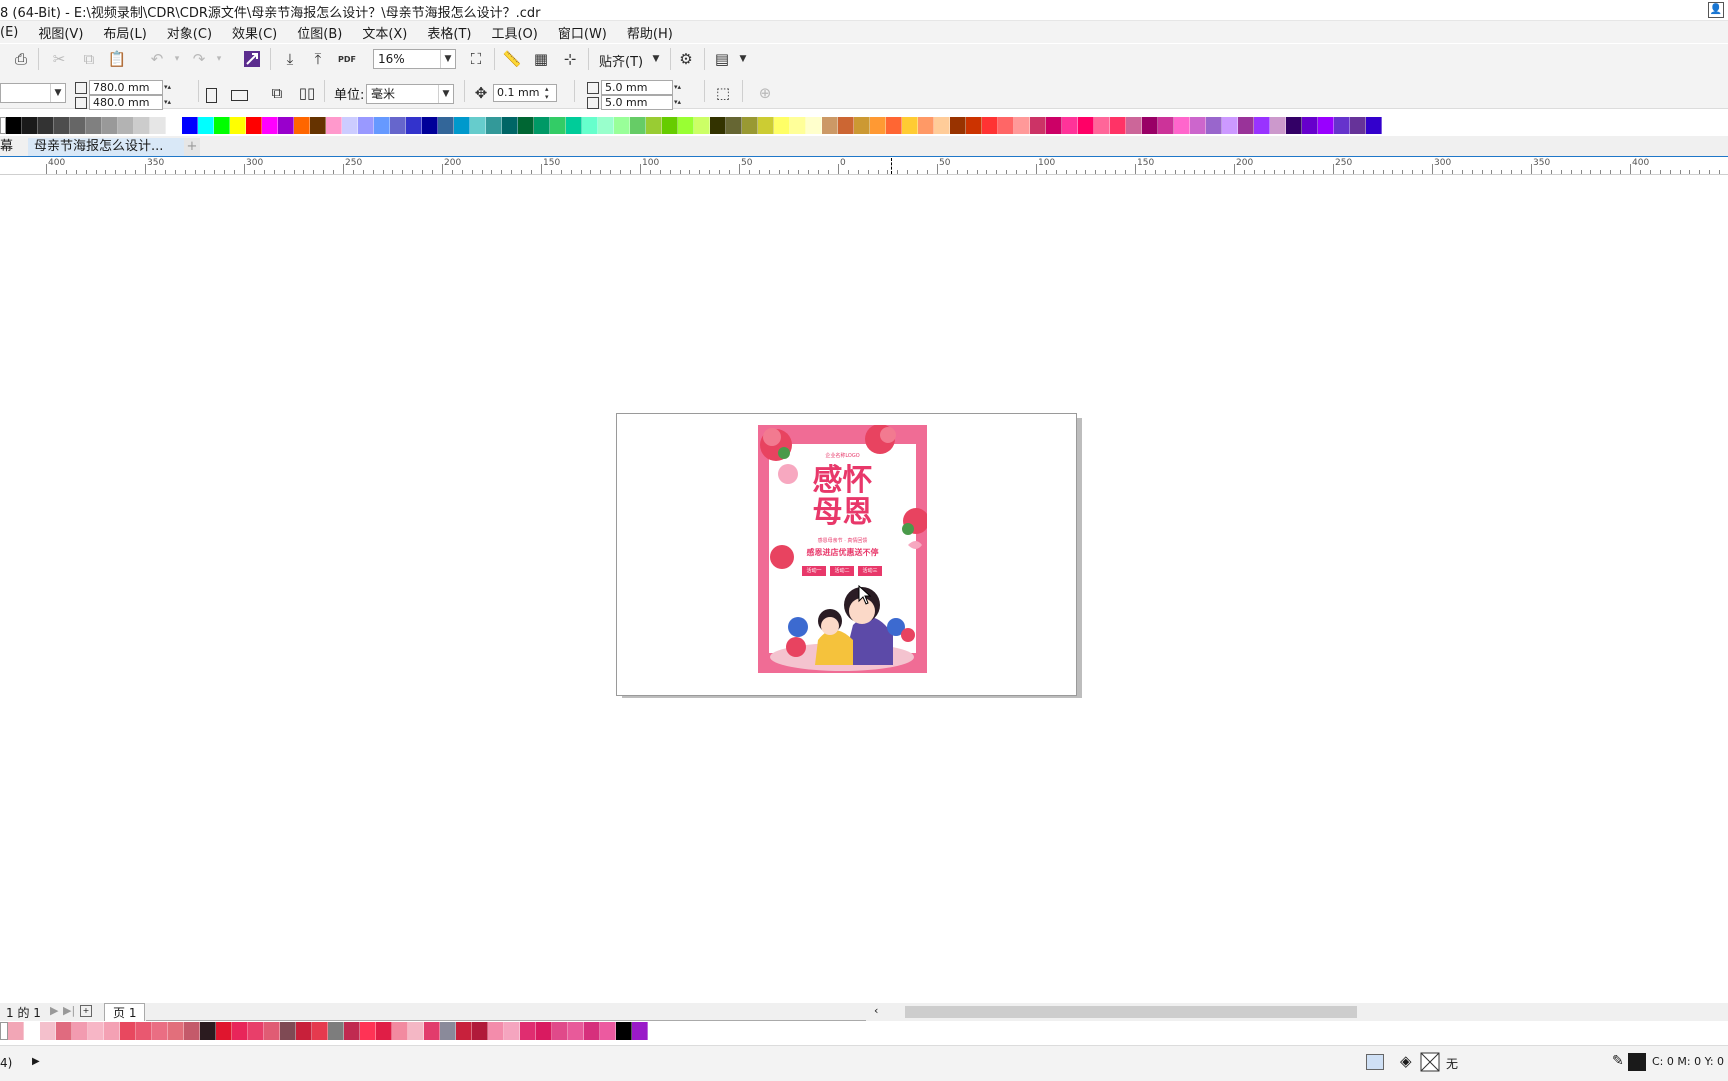  I want to click on menu-view: 视图(V), so click(60, 32).